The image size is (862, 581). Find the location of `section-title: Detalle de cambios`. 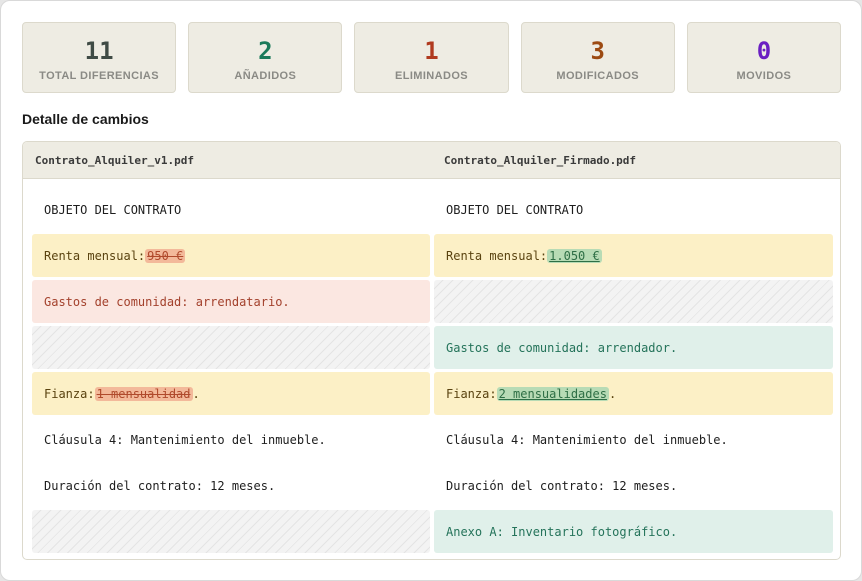

section-title: Detalle de cambios is located at coordinates (85, 119).